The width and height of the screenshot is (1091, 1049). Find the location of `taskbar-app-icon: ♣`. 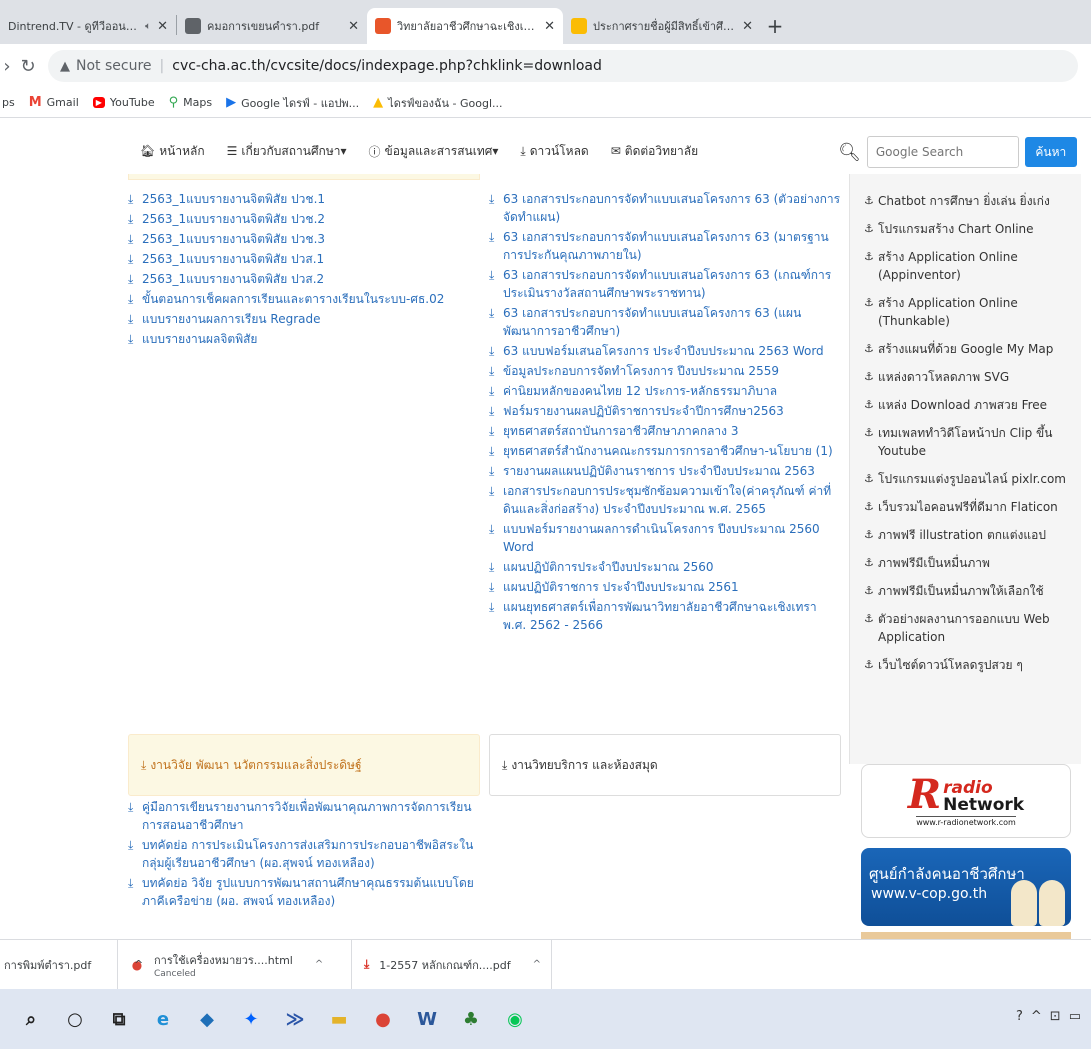

taskbar-app-icon: ♣ is located at coordinates (471, 1019).